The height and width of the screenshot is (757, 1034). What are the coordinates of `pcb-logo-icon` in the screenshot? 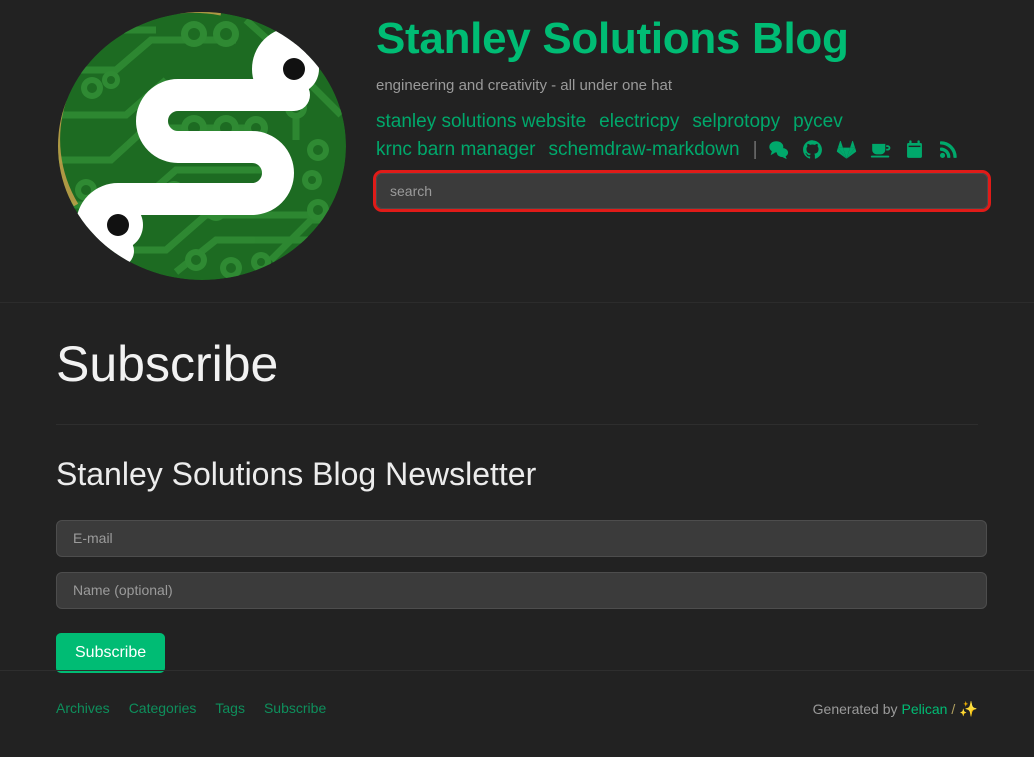 It's located at (202, 146).